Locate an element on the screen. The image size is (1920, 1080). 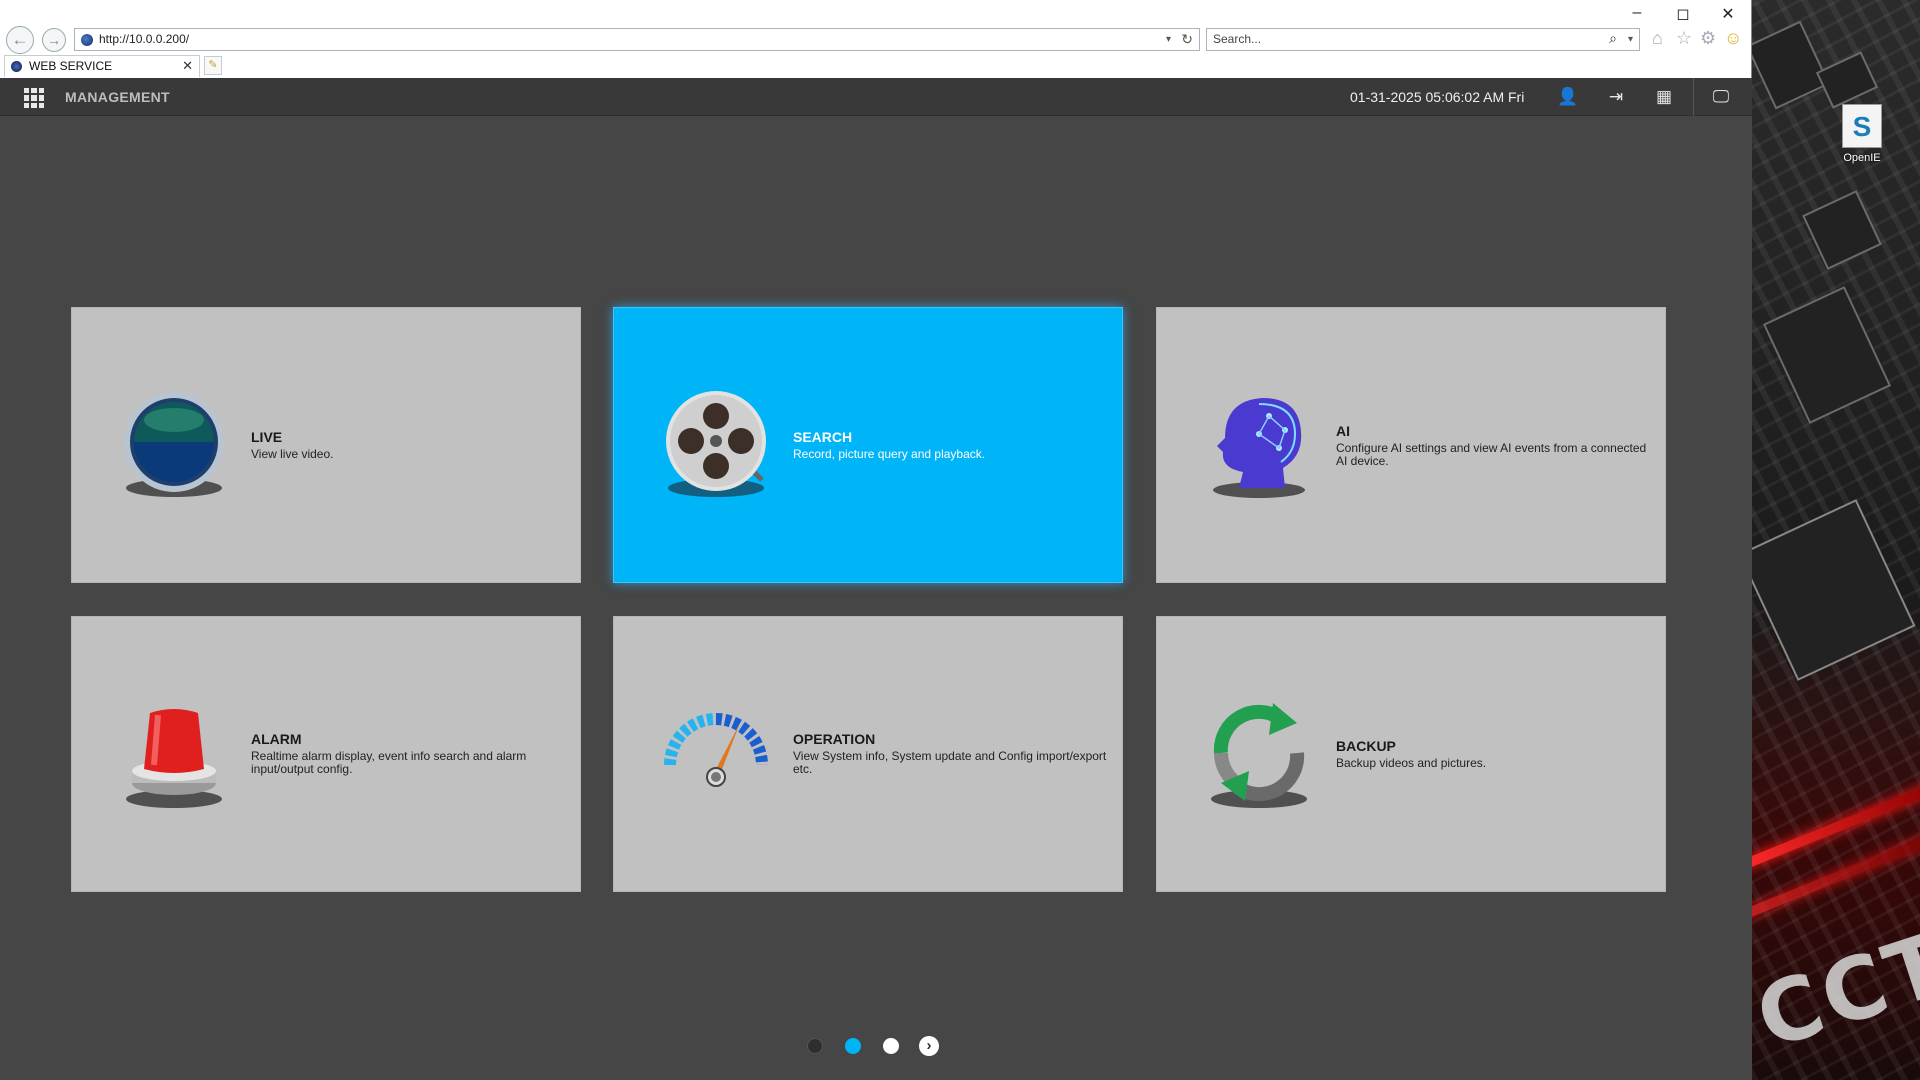
search-icon: ⌕ is located at coordinates (1613, 38).